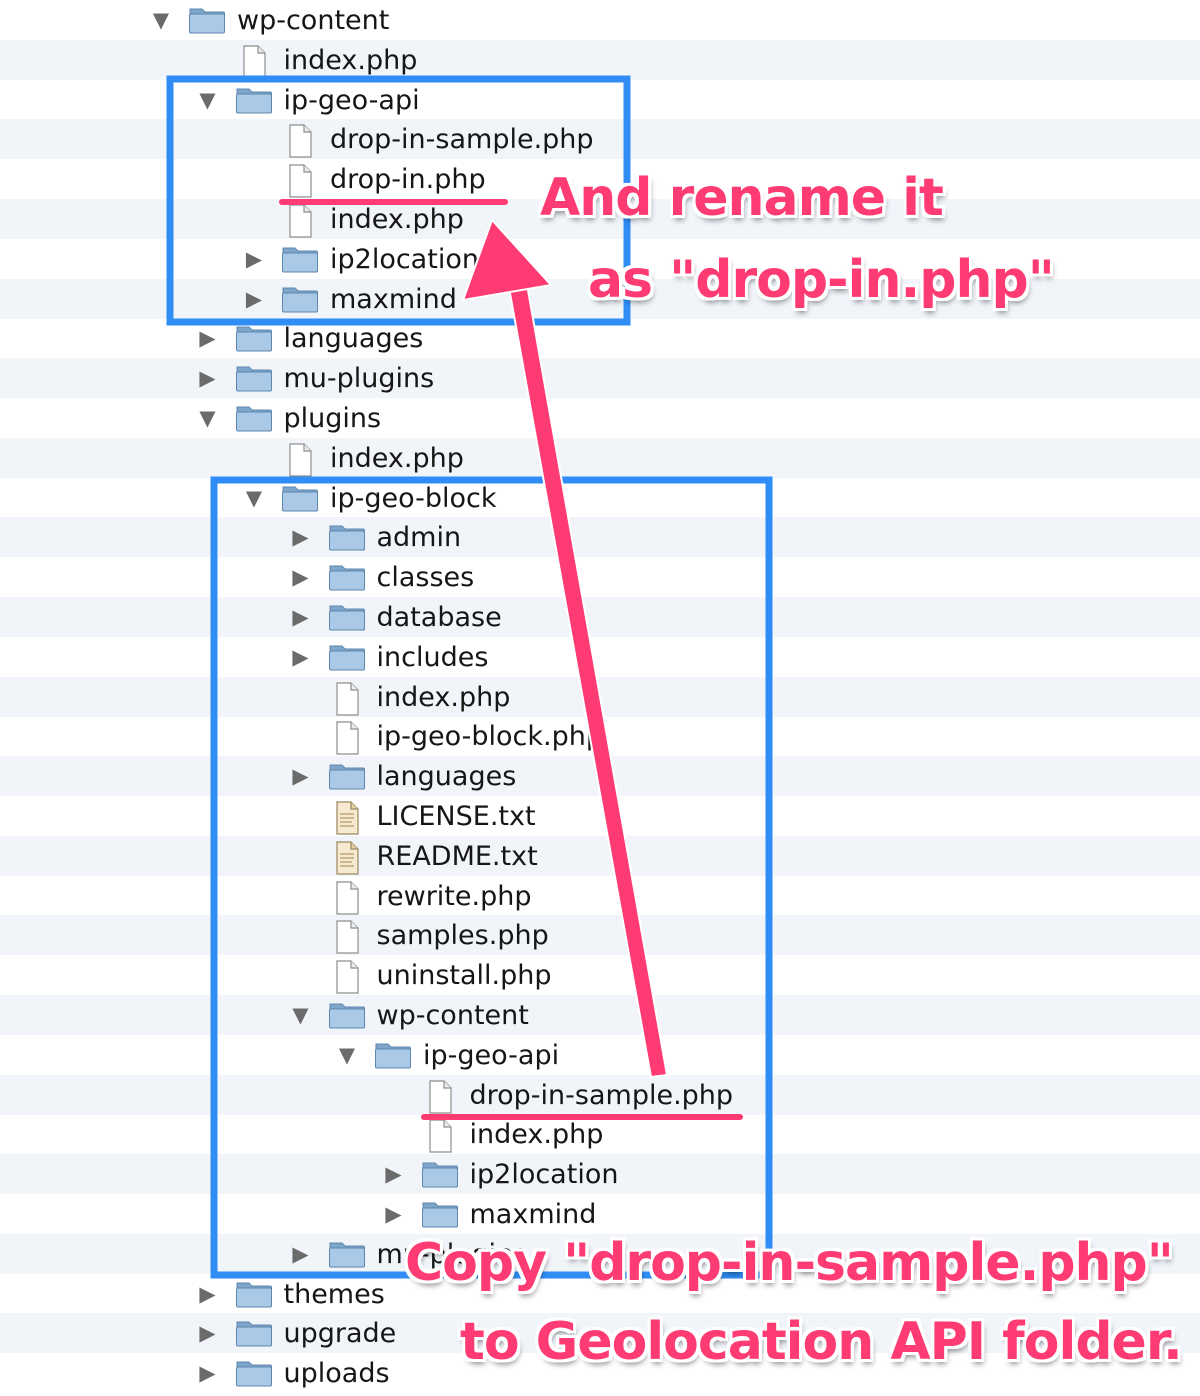 This screenshot has height=1396, width=1200. What do you see at coordinates (600, 657) in the screenshot?
I see `tree-row: ▶ includes` at bounding box center [600, 657].